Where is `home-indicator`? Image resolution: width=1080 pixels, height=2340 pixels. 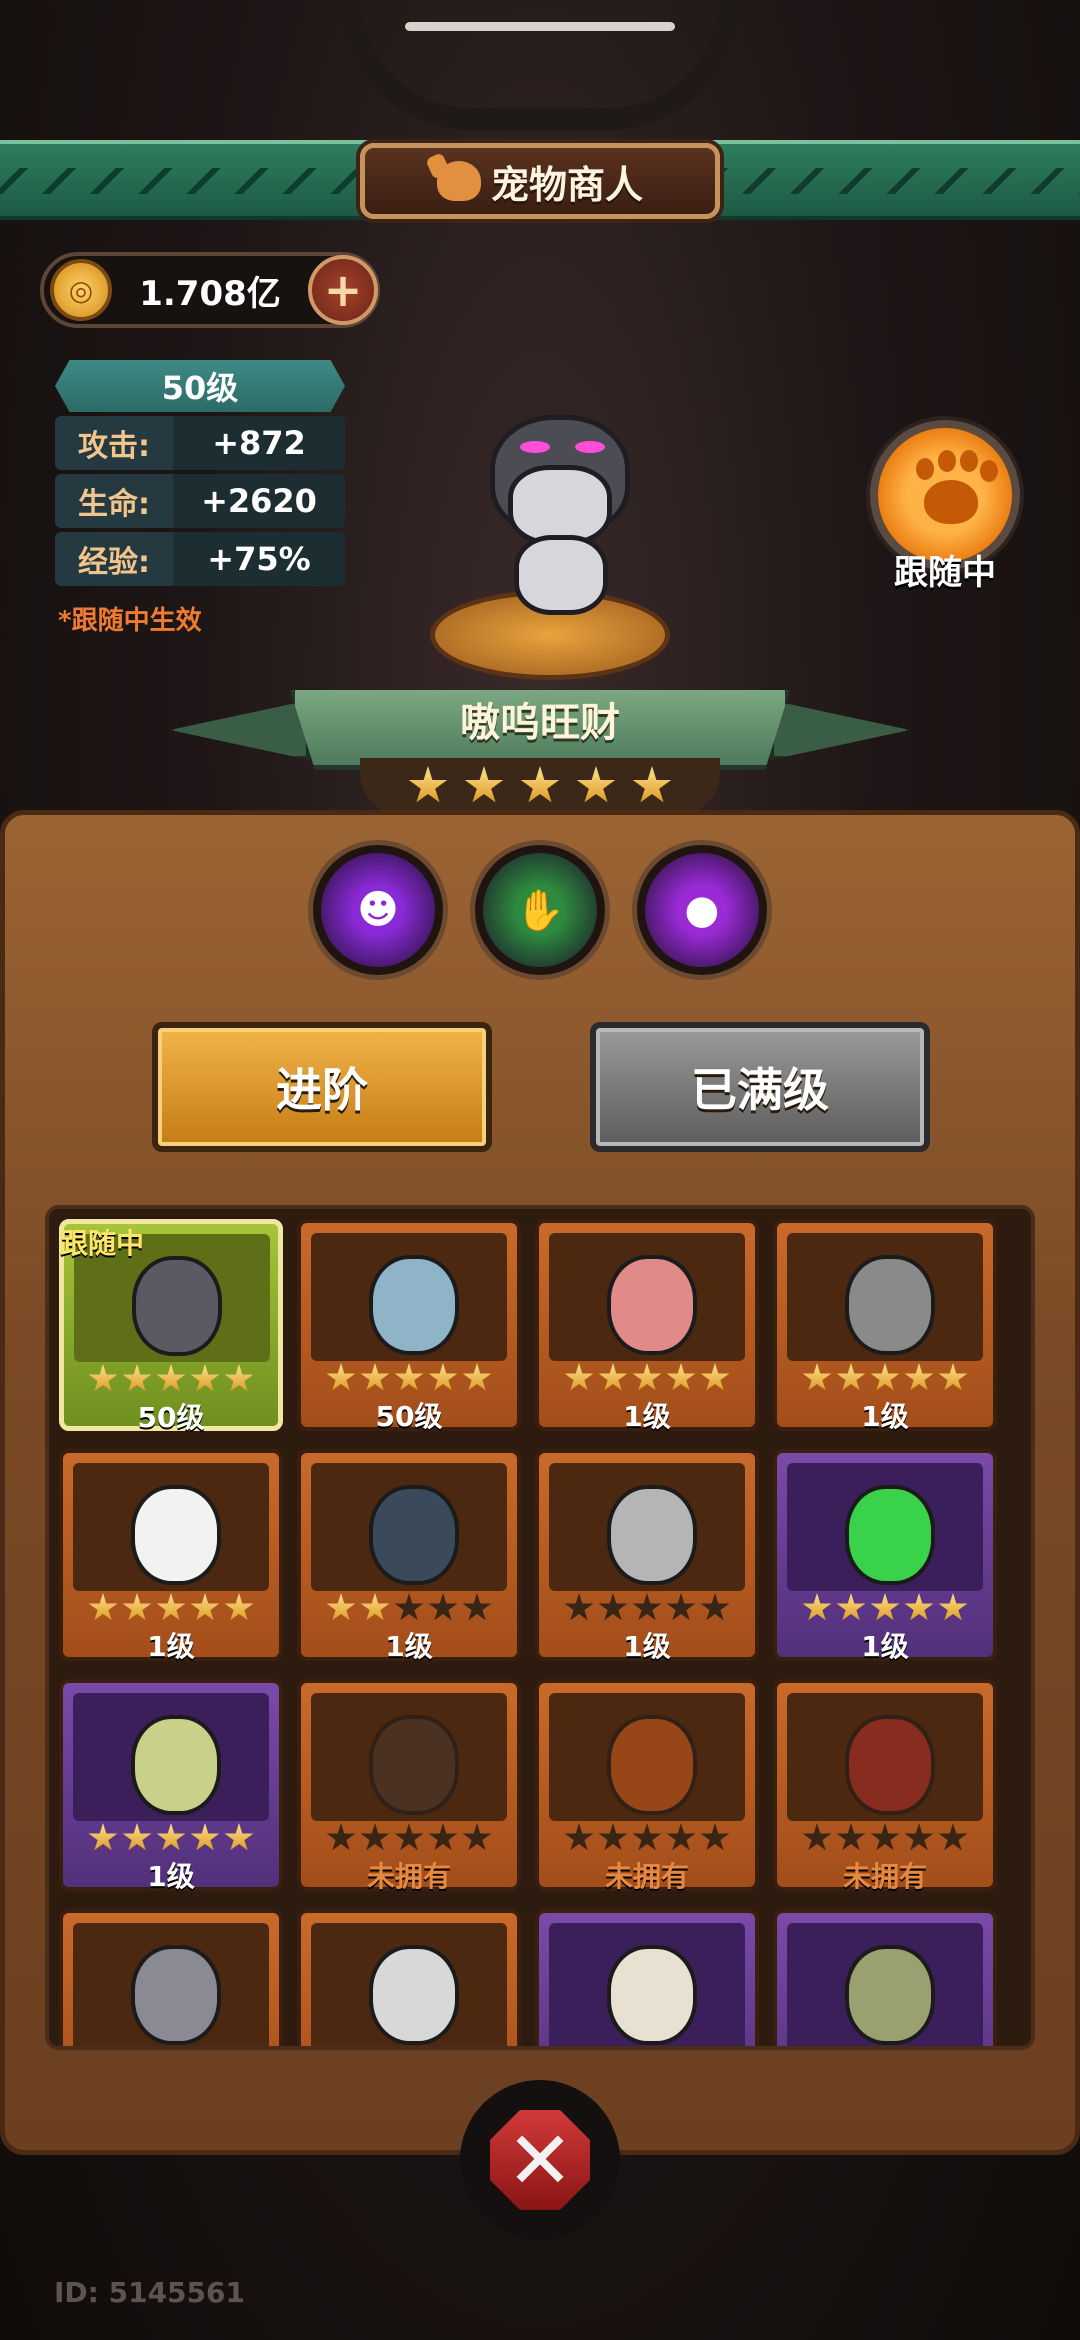
home-indicator is located at coordinates (540, 26).